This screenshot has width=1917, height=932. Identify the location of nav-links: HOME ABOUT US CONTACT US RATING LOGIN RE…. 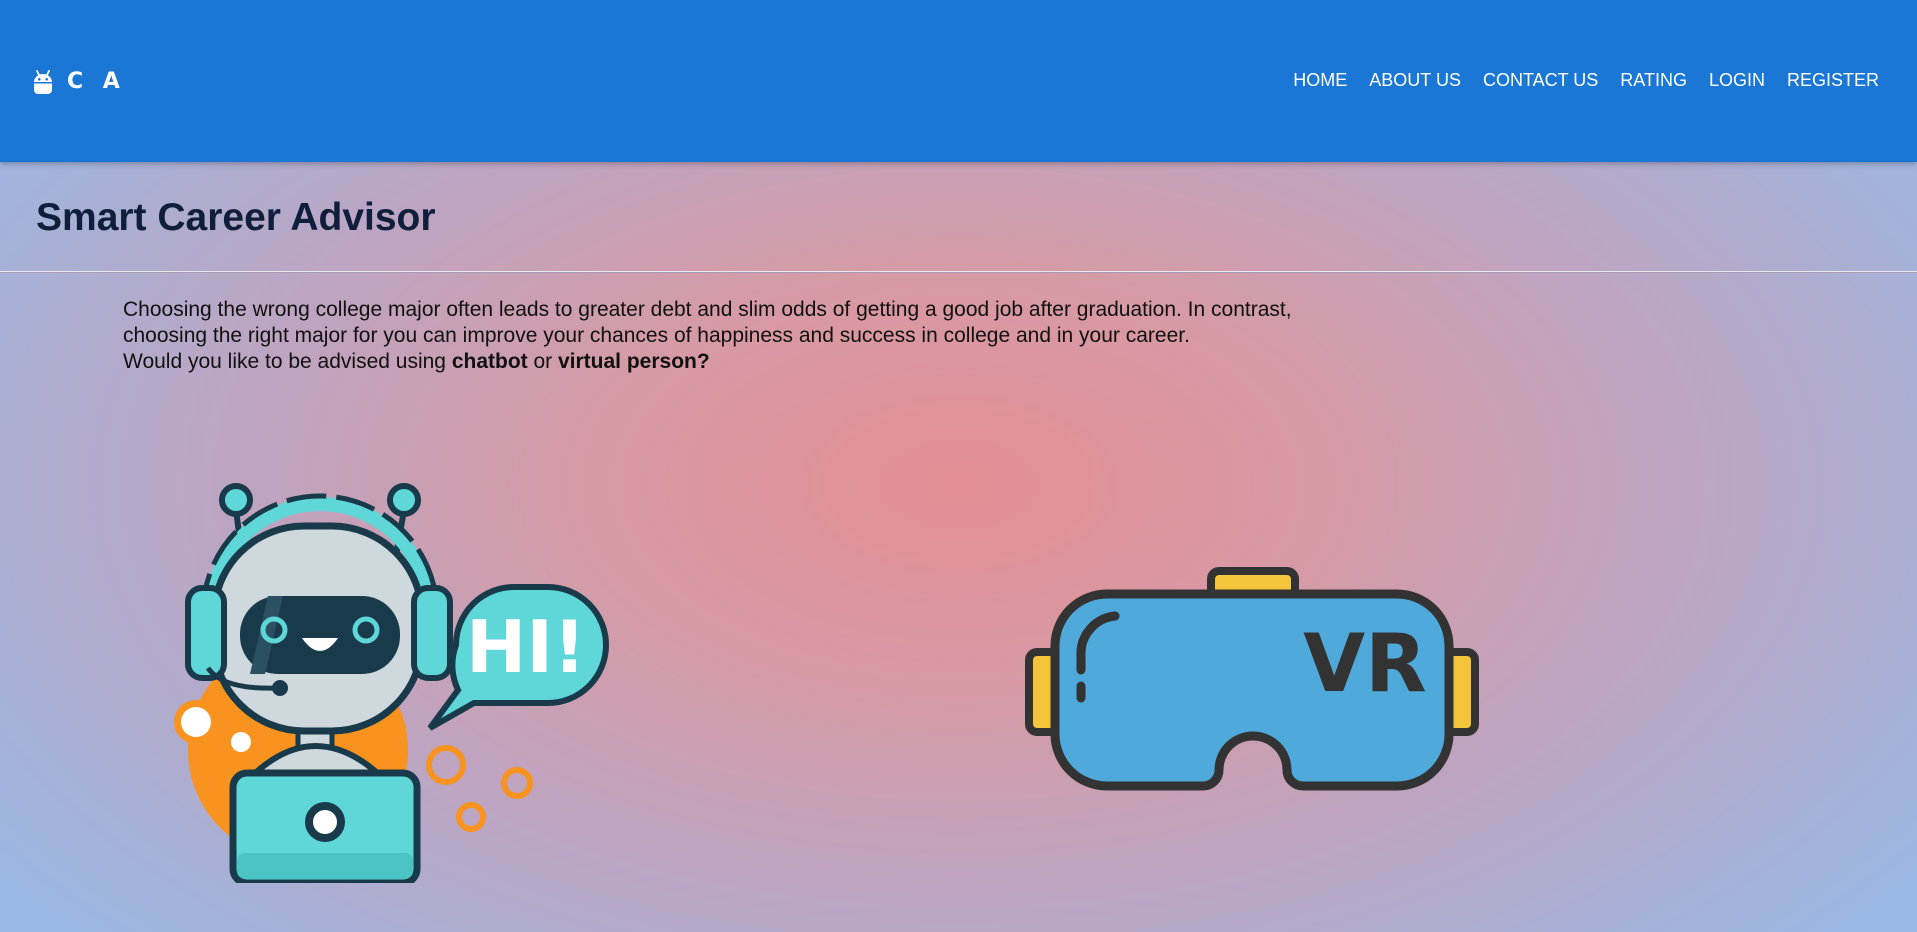
(1575, 80).